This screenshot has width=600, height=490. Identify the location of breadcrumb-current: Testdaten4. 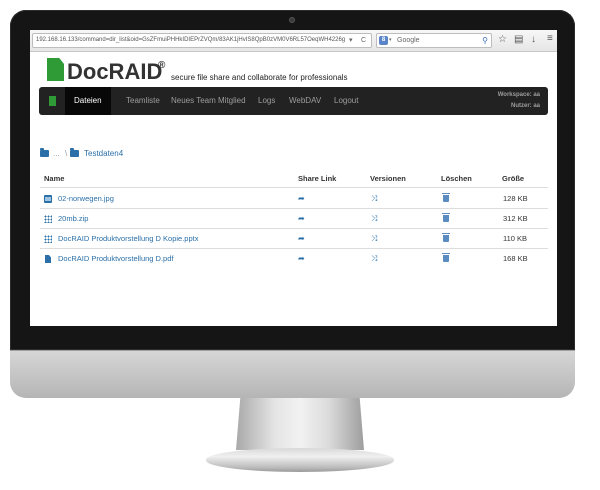
(103, 154).